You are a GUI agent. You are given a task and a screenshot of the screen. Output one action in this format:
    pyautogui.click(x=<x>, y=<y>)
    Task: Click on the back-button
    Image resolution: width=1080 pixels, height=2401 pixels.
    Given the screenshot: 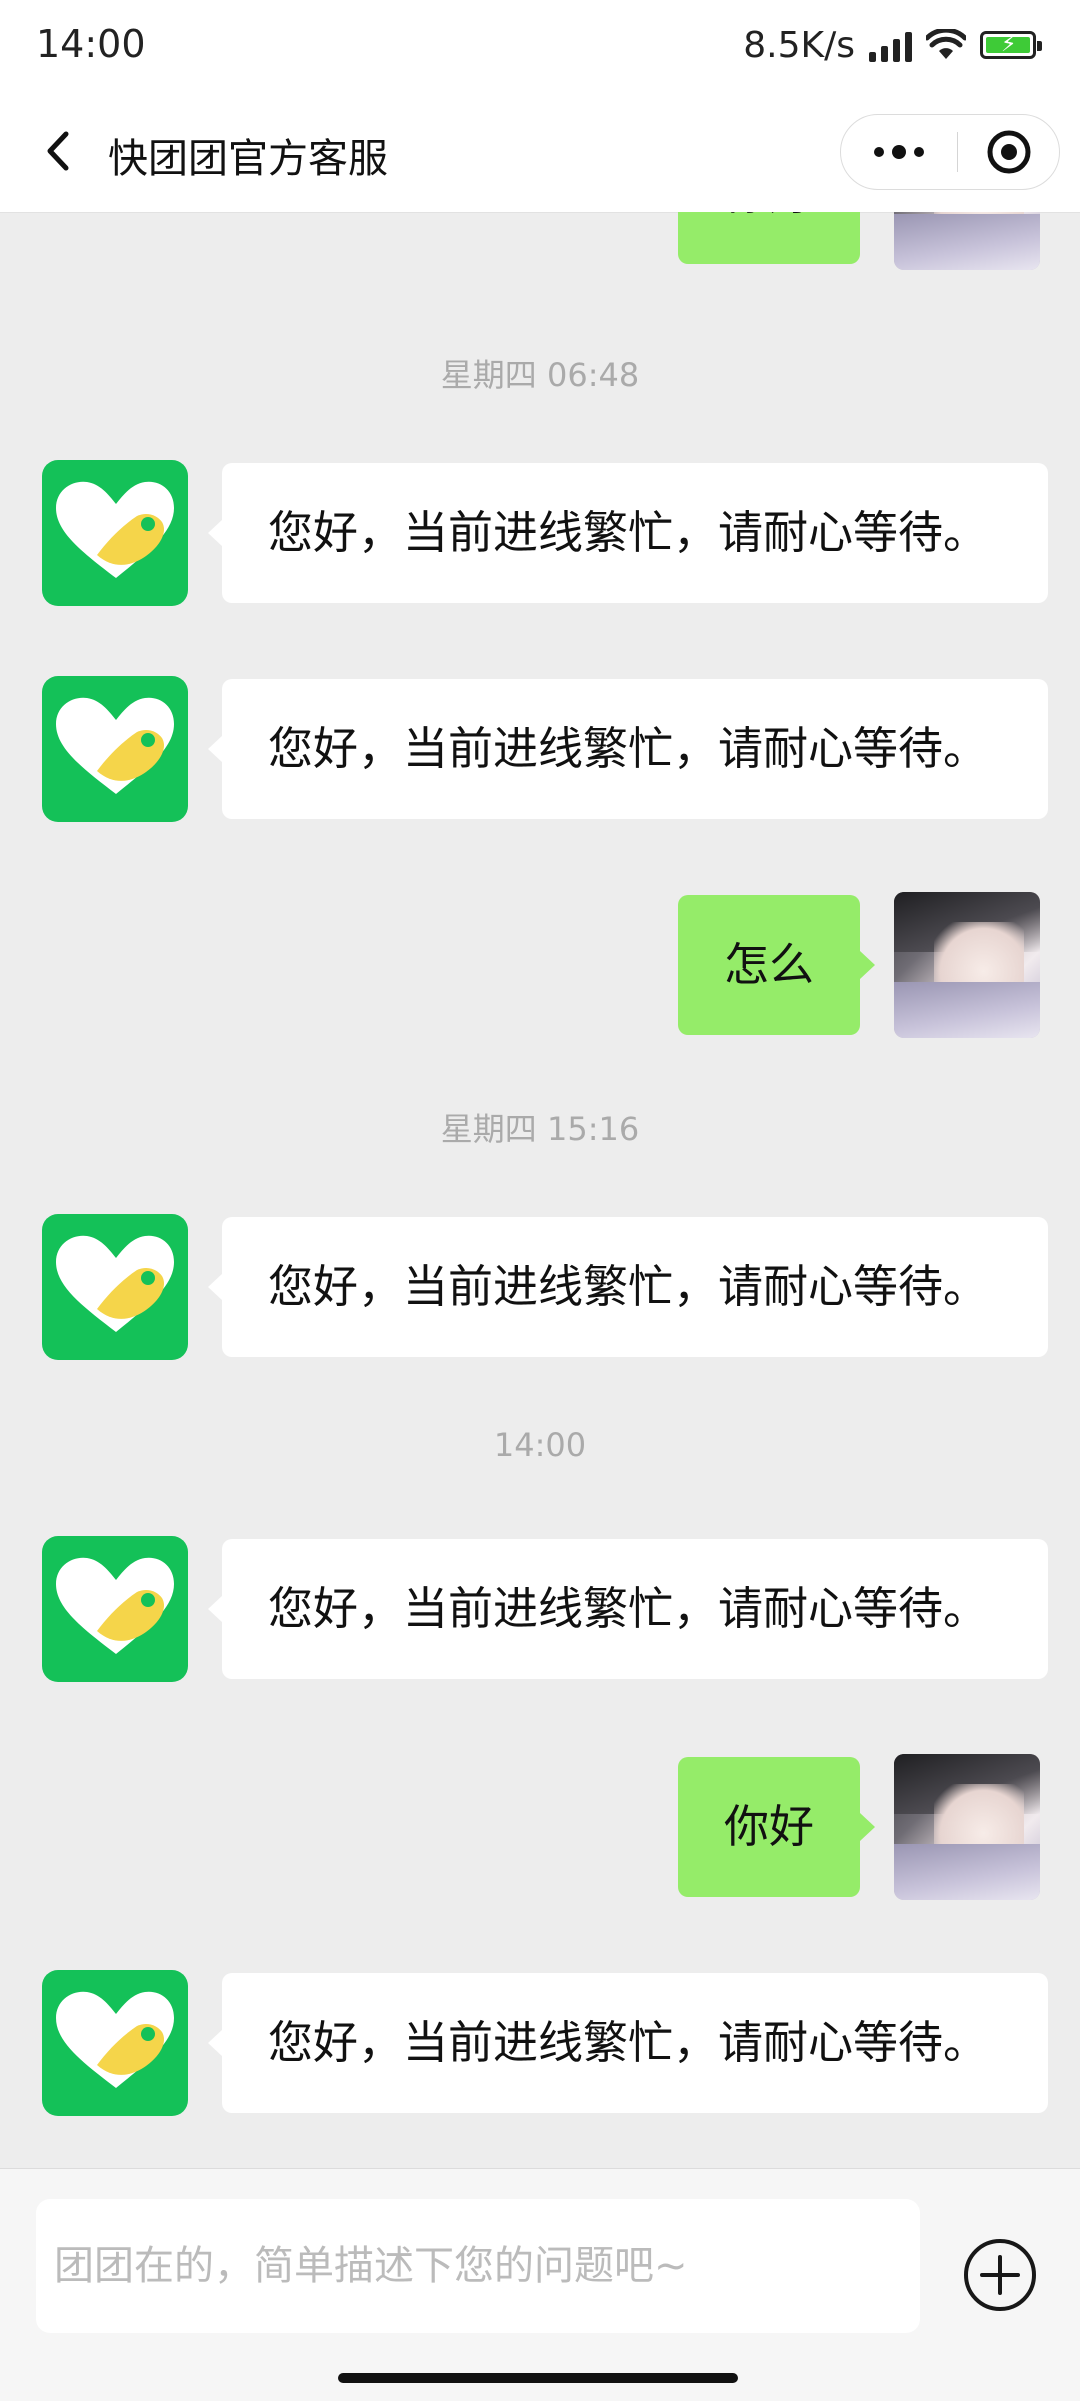 What is the action you would take?
    pyautogui.click(x=60, y=151)
    